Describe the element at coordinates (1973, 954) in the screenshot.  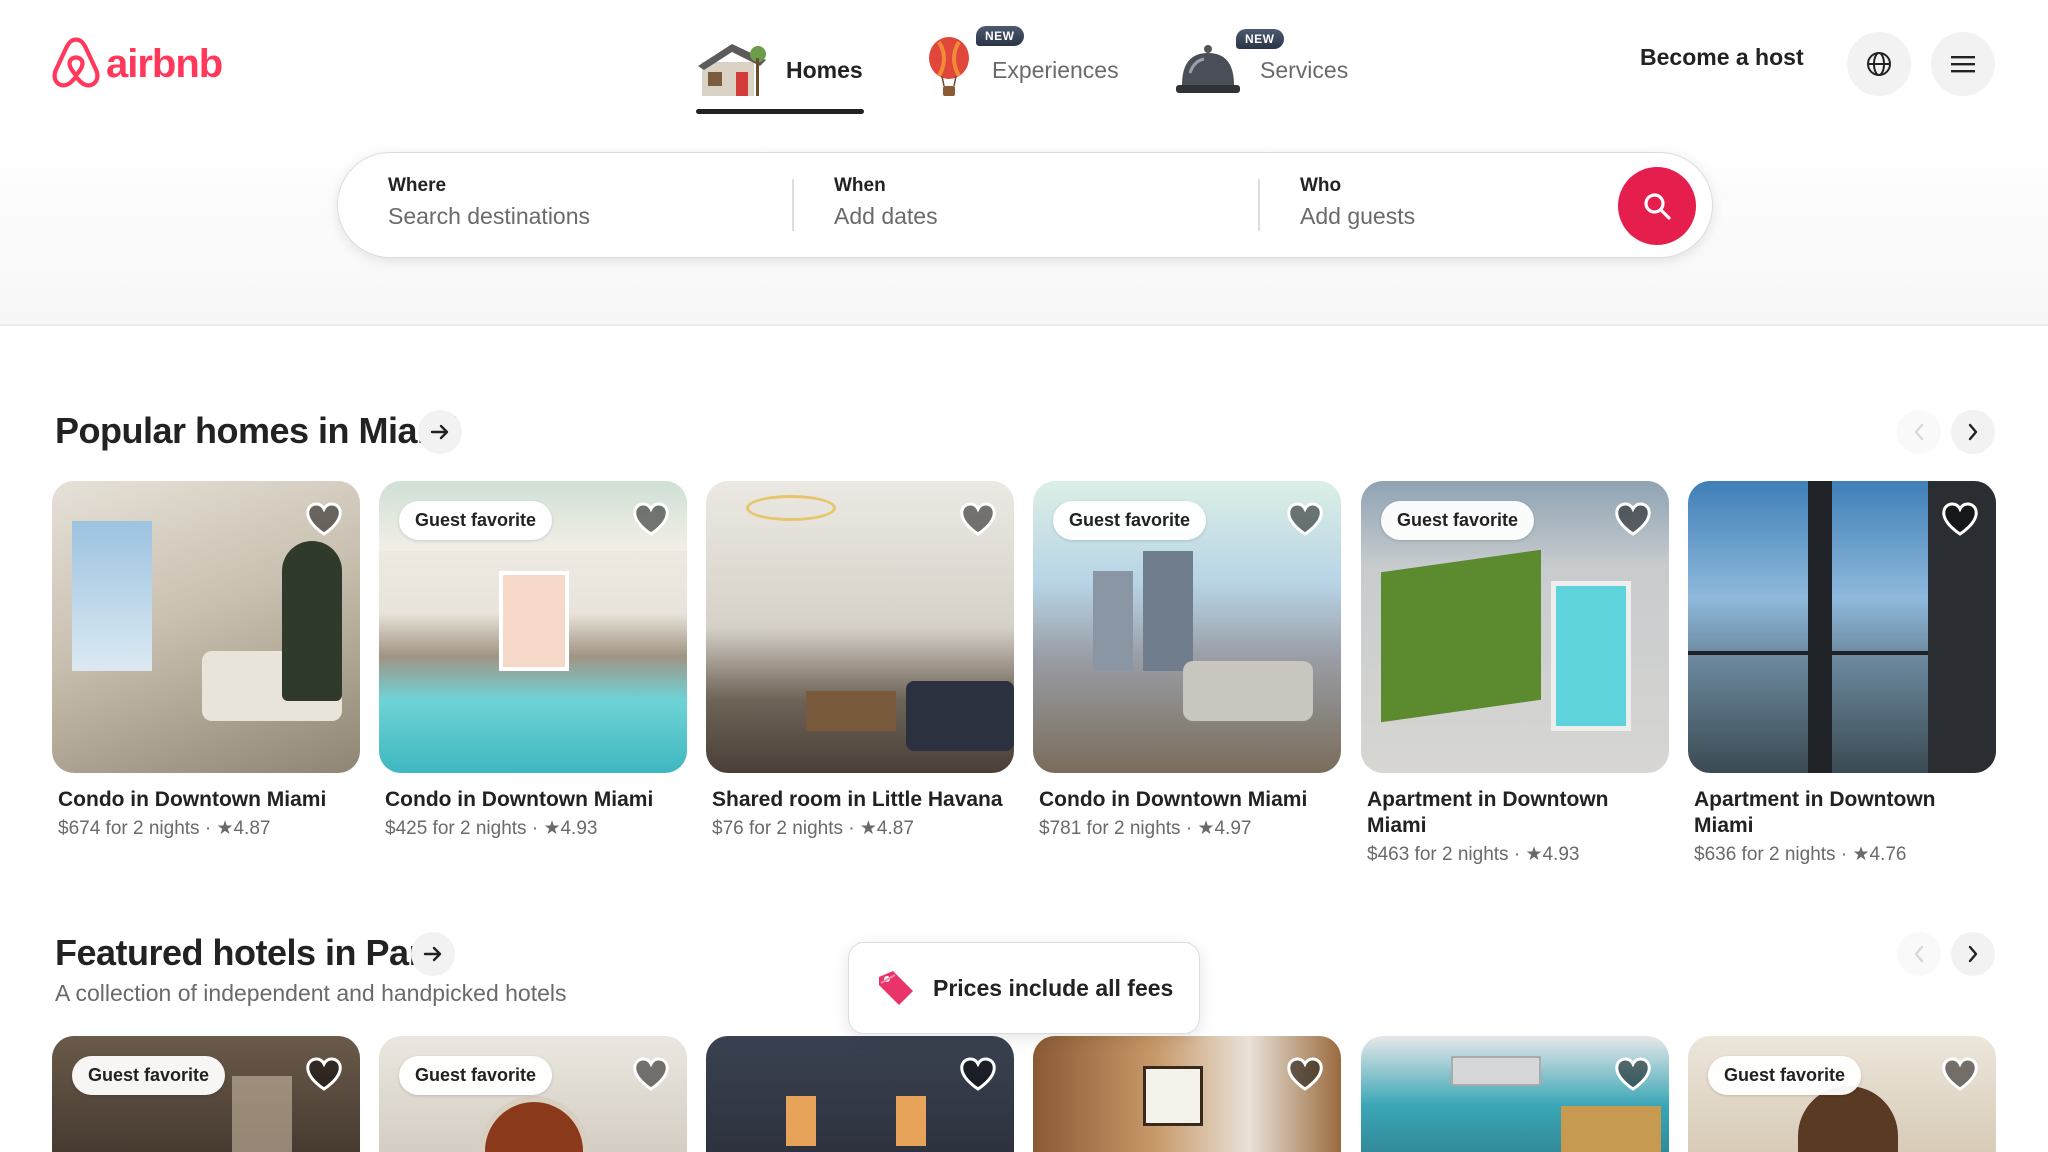
I see `featured-scroll-right-button` at that location.